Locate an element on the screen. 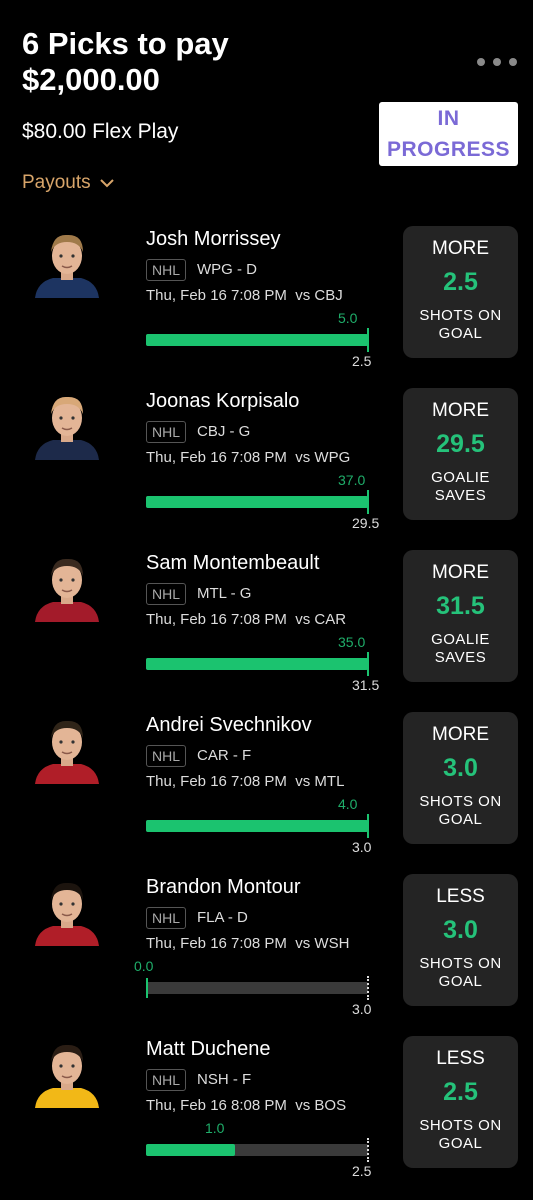 This screenshot has height=1200, width=533. payouts-toggle: Payouts is located at coordinates (68, 183).